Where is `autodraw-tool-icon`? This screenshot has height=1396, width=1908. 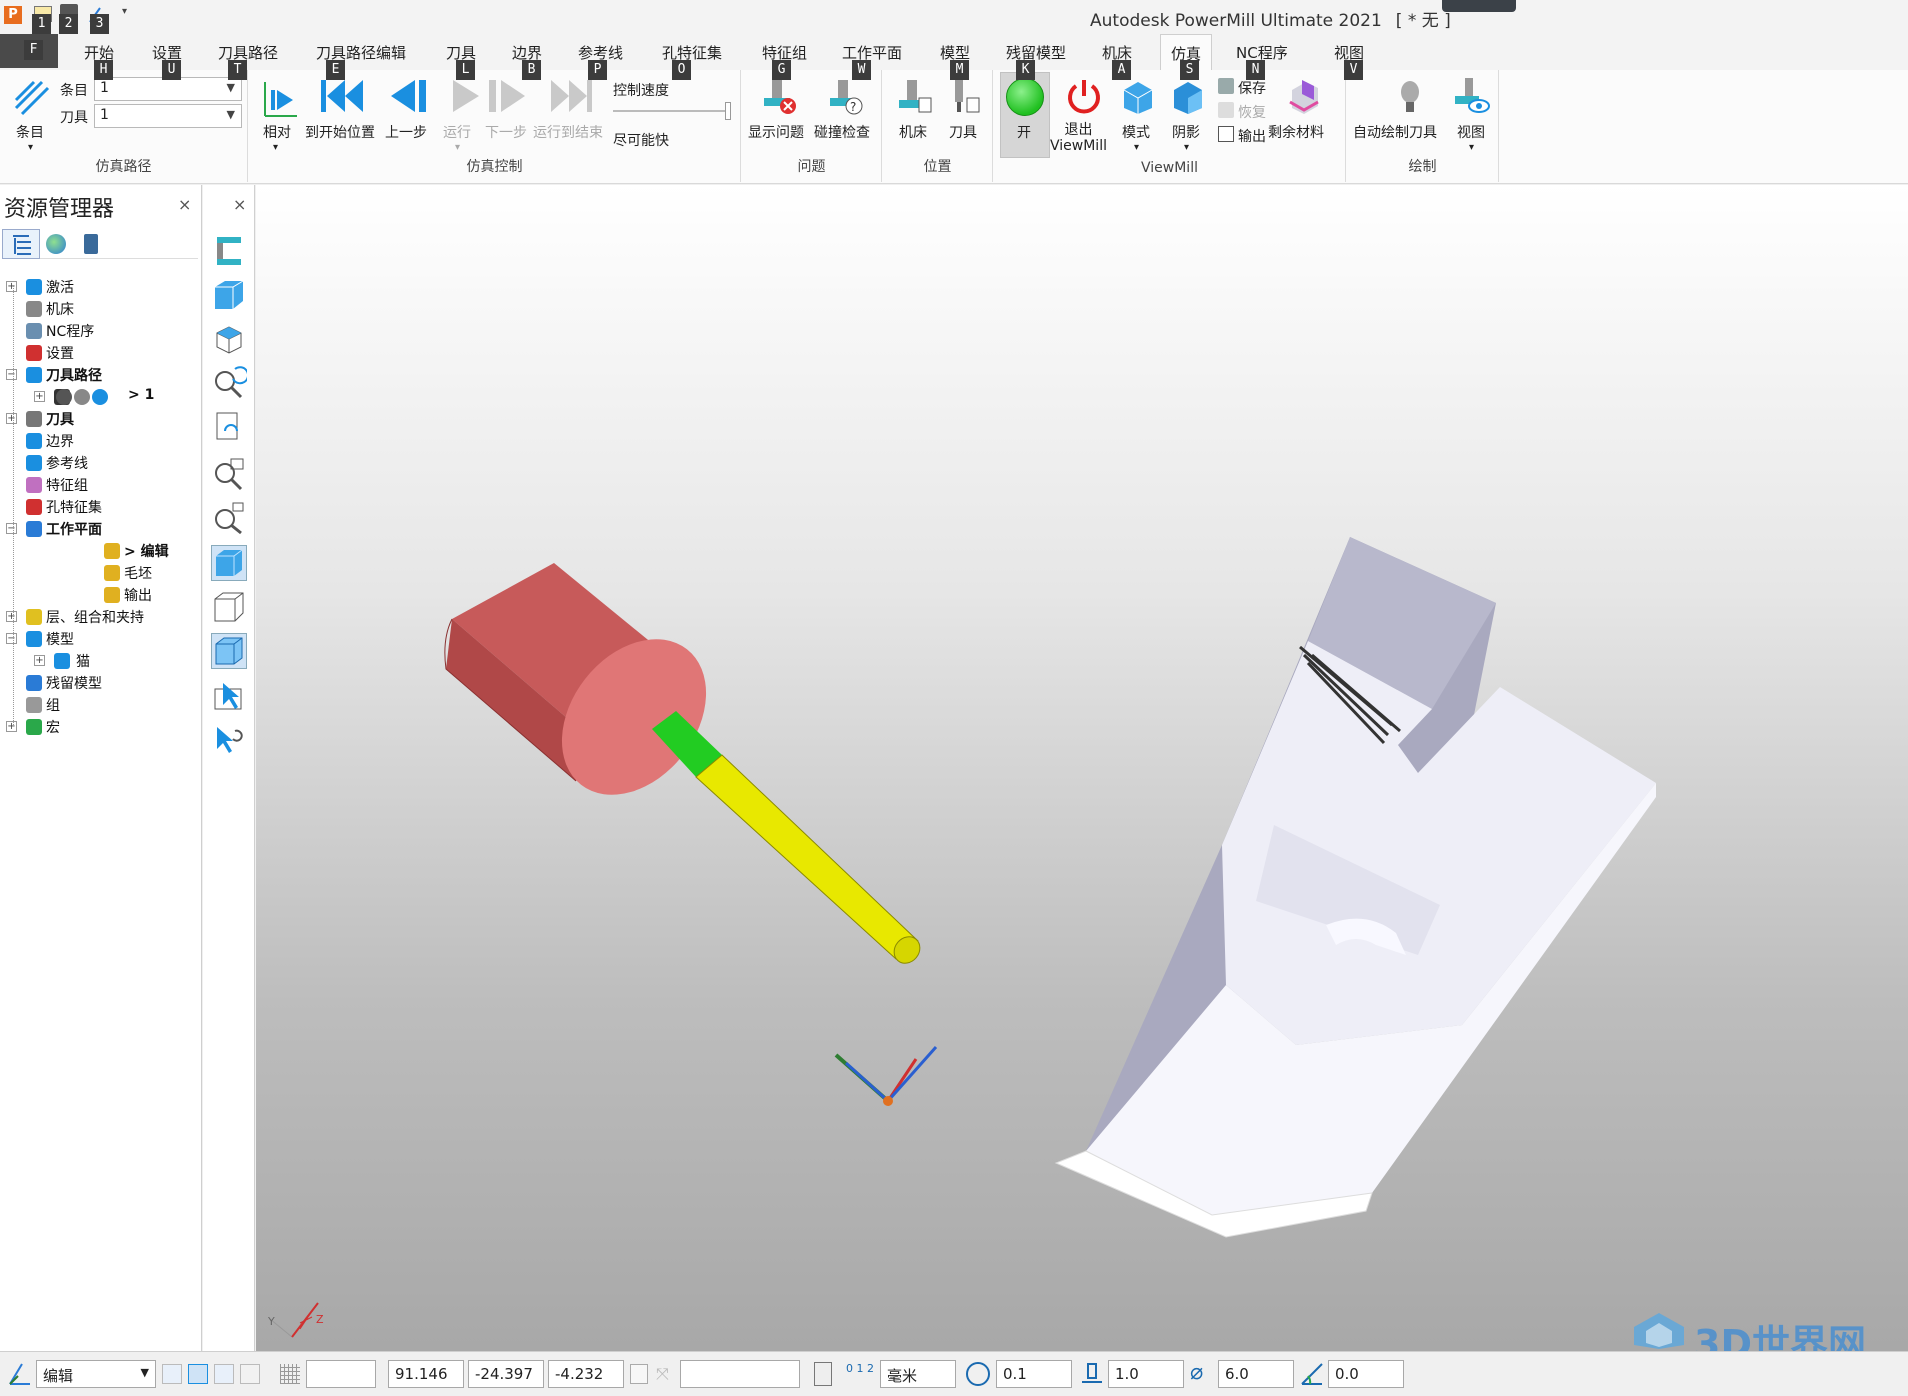 autodraw-tool-icon is located at coordinates (1410, 97).